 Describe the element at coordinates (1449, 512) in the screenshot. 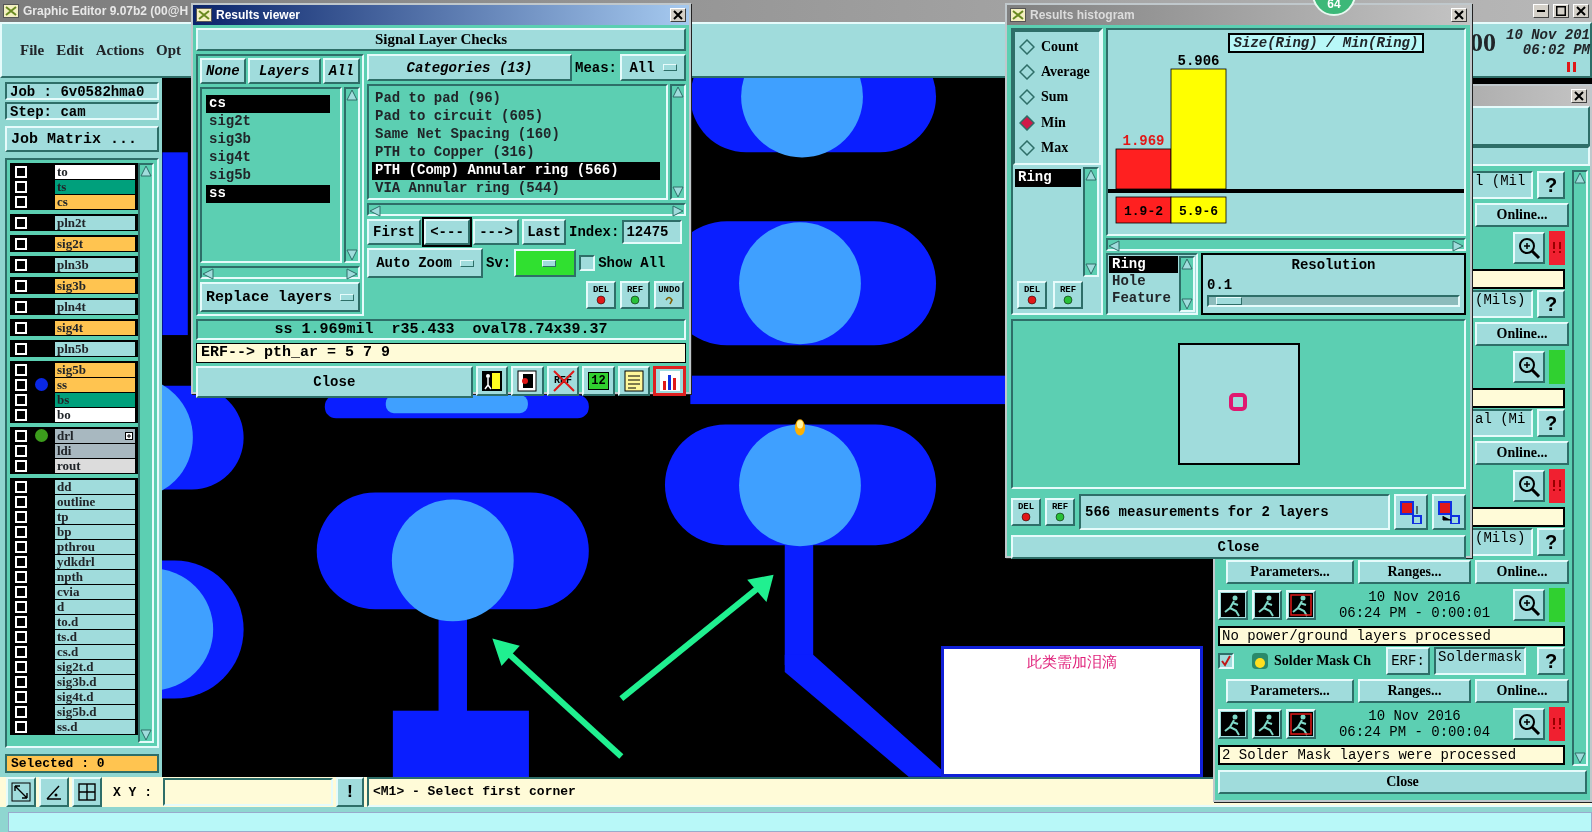

I see `import-button` at that location.